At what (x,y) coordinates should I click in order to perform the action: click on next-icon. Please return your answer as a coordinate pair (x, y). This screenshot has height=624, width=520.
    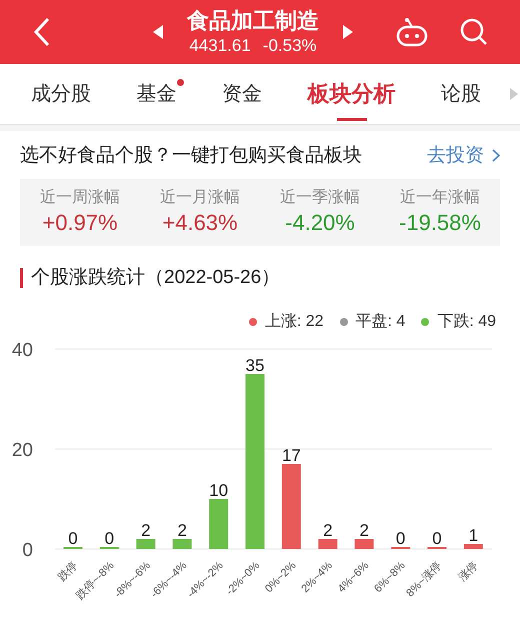
    Looking at the image, I should click on (348, 31).